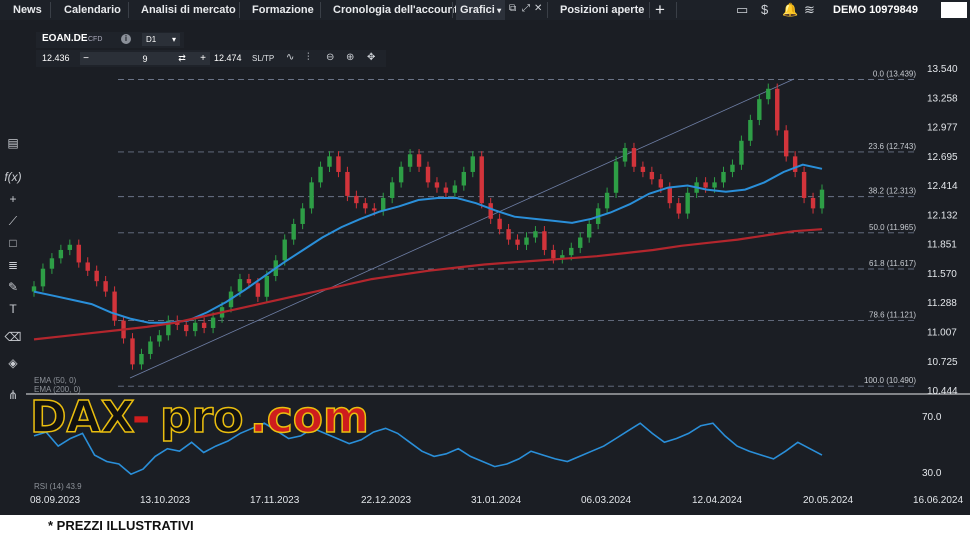 This screenshot has width=970, height=535. I want to click on function-icon: f(x), so click(13, 177).